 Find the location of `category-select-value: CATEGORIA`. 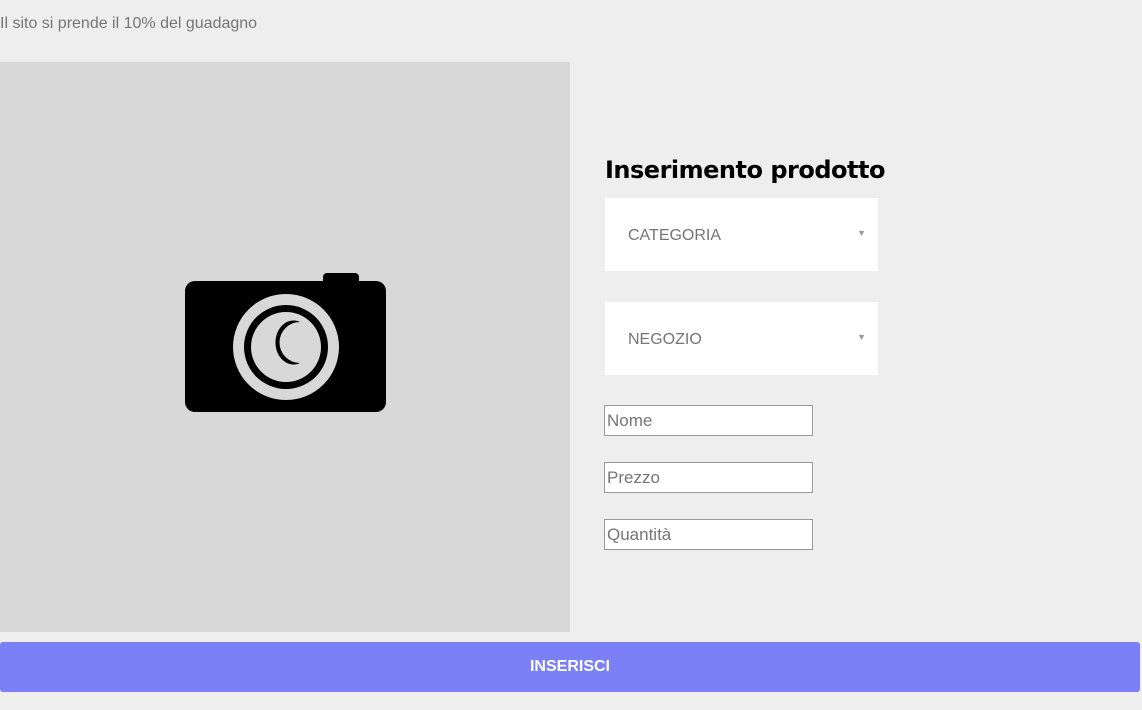

category-select-value: CATEGORIA is located at coordinates (675, 235).